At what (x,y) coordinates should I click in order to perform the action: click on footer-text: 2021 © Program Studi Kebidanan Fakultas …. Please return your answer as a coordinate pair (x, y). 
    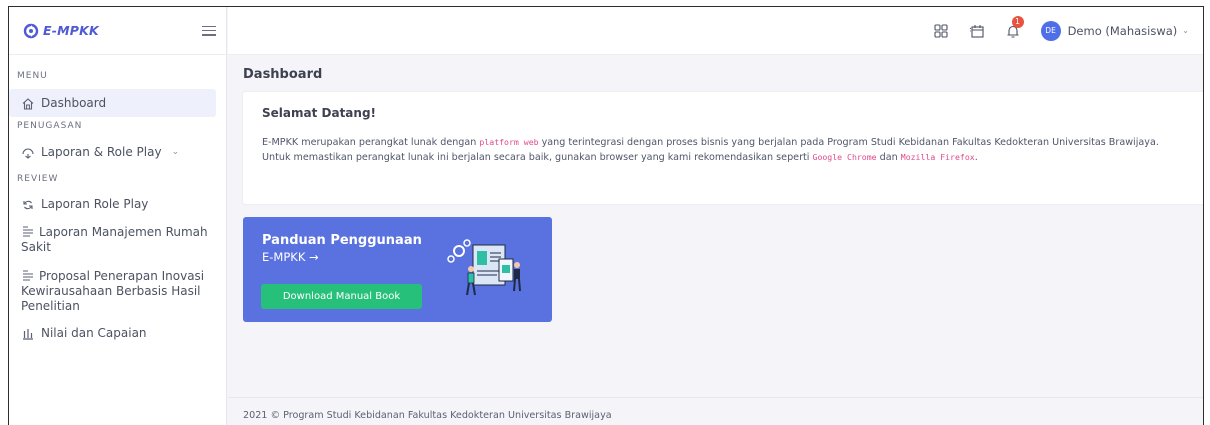
    Looking at the image, I should click on (427, 415).